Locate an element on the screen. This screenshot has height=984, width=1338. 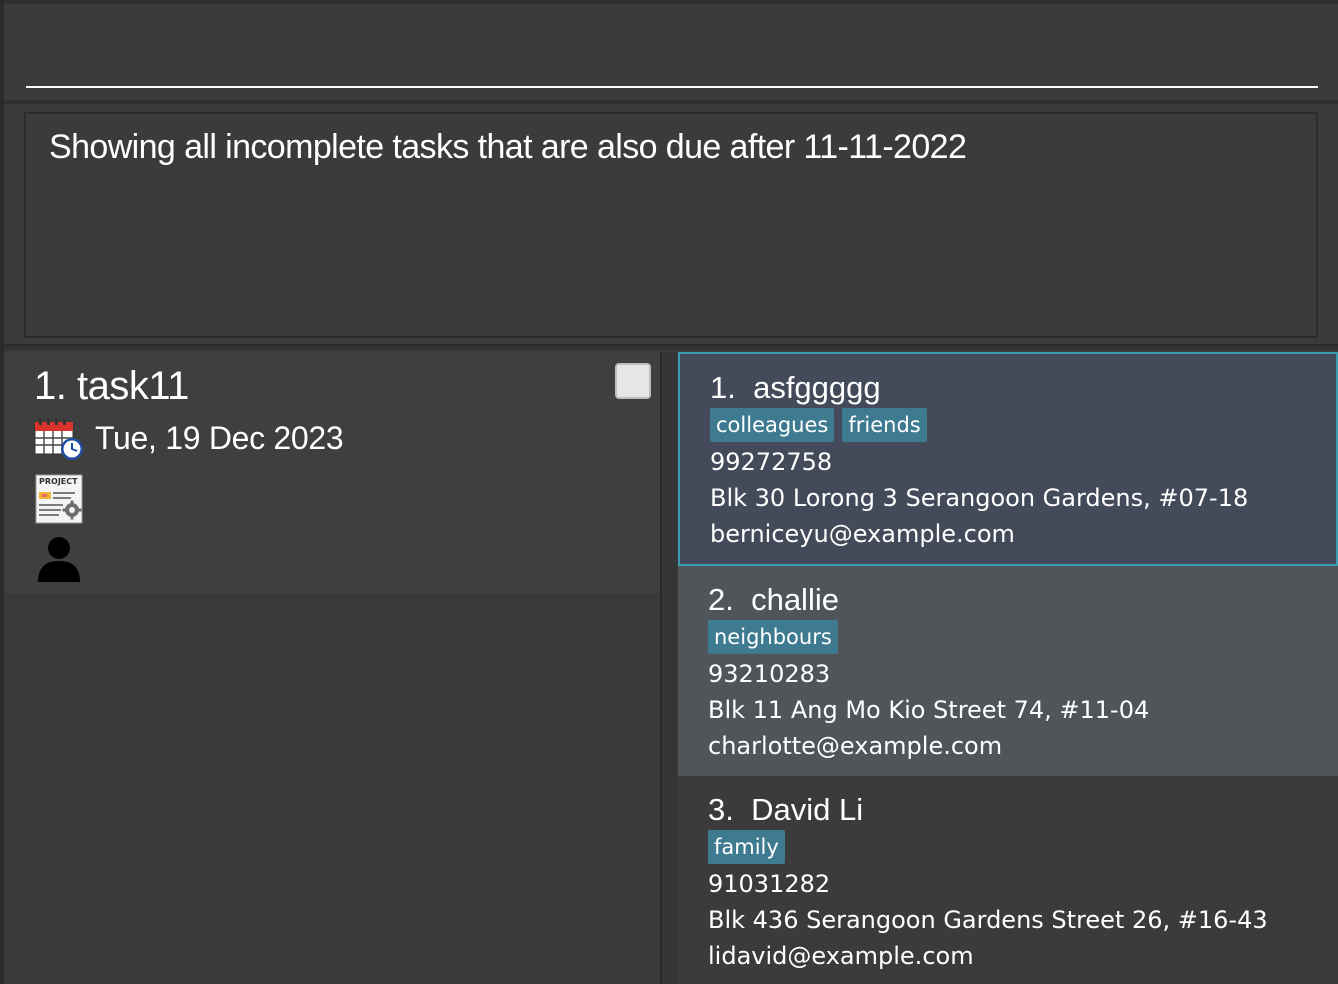
person-email: charlotte@example.com is located at coordinates (855, 746).